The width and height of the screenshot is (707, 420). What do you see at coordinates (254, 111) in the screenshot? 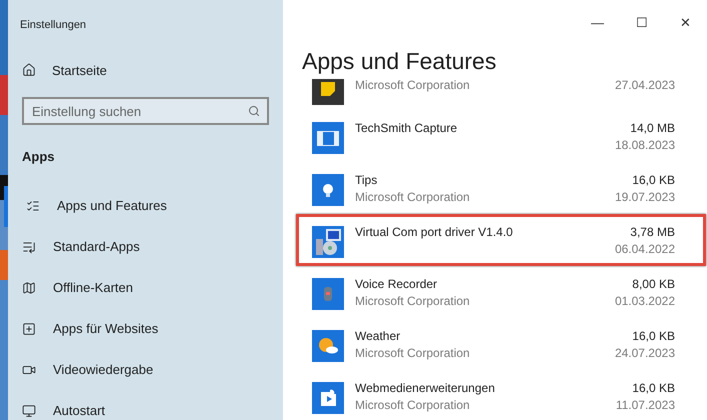
I see `search-icon` at bounding box center [254, 111].